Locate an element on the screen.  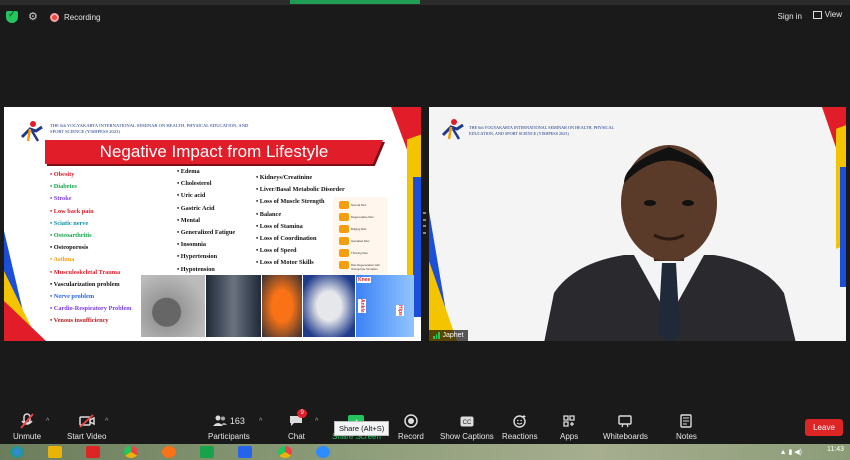
chrome-icon is located at coordinates (131, 452).